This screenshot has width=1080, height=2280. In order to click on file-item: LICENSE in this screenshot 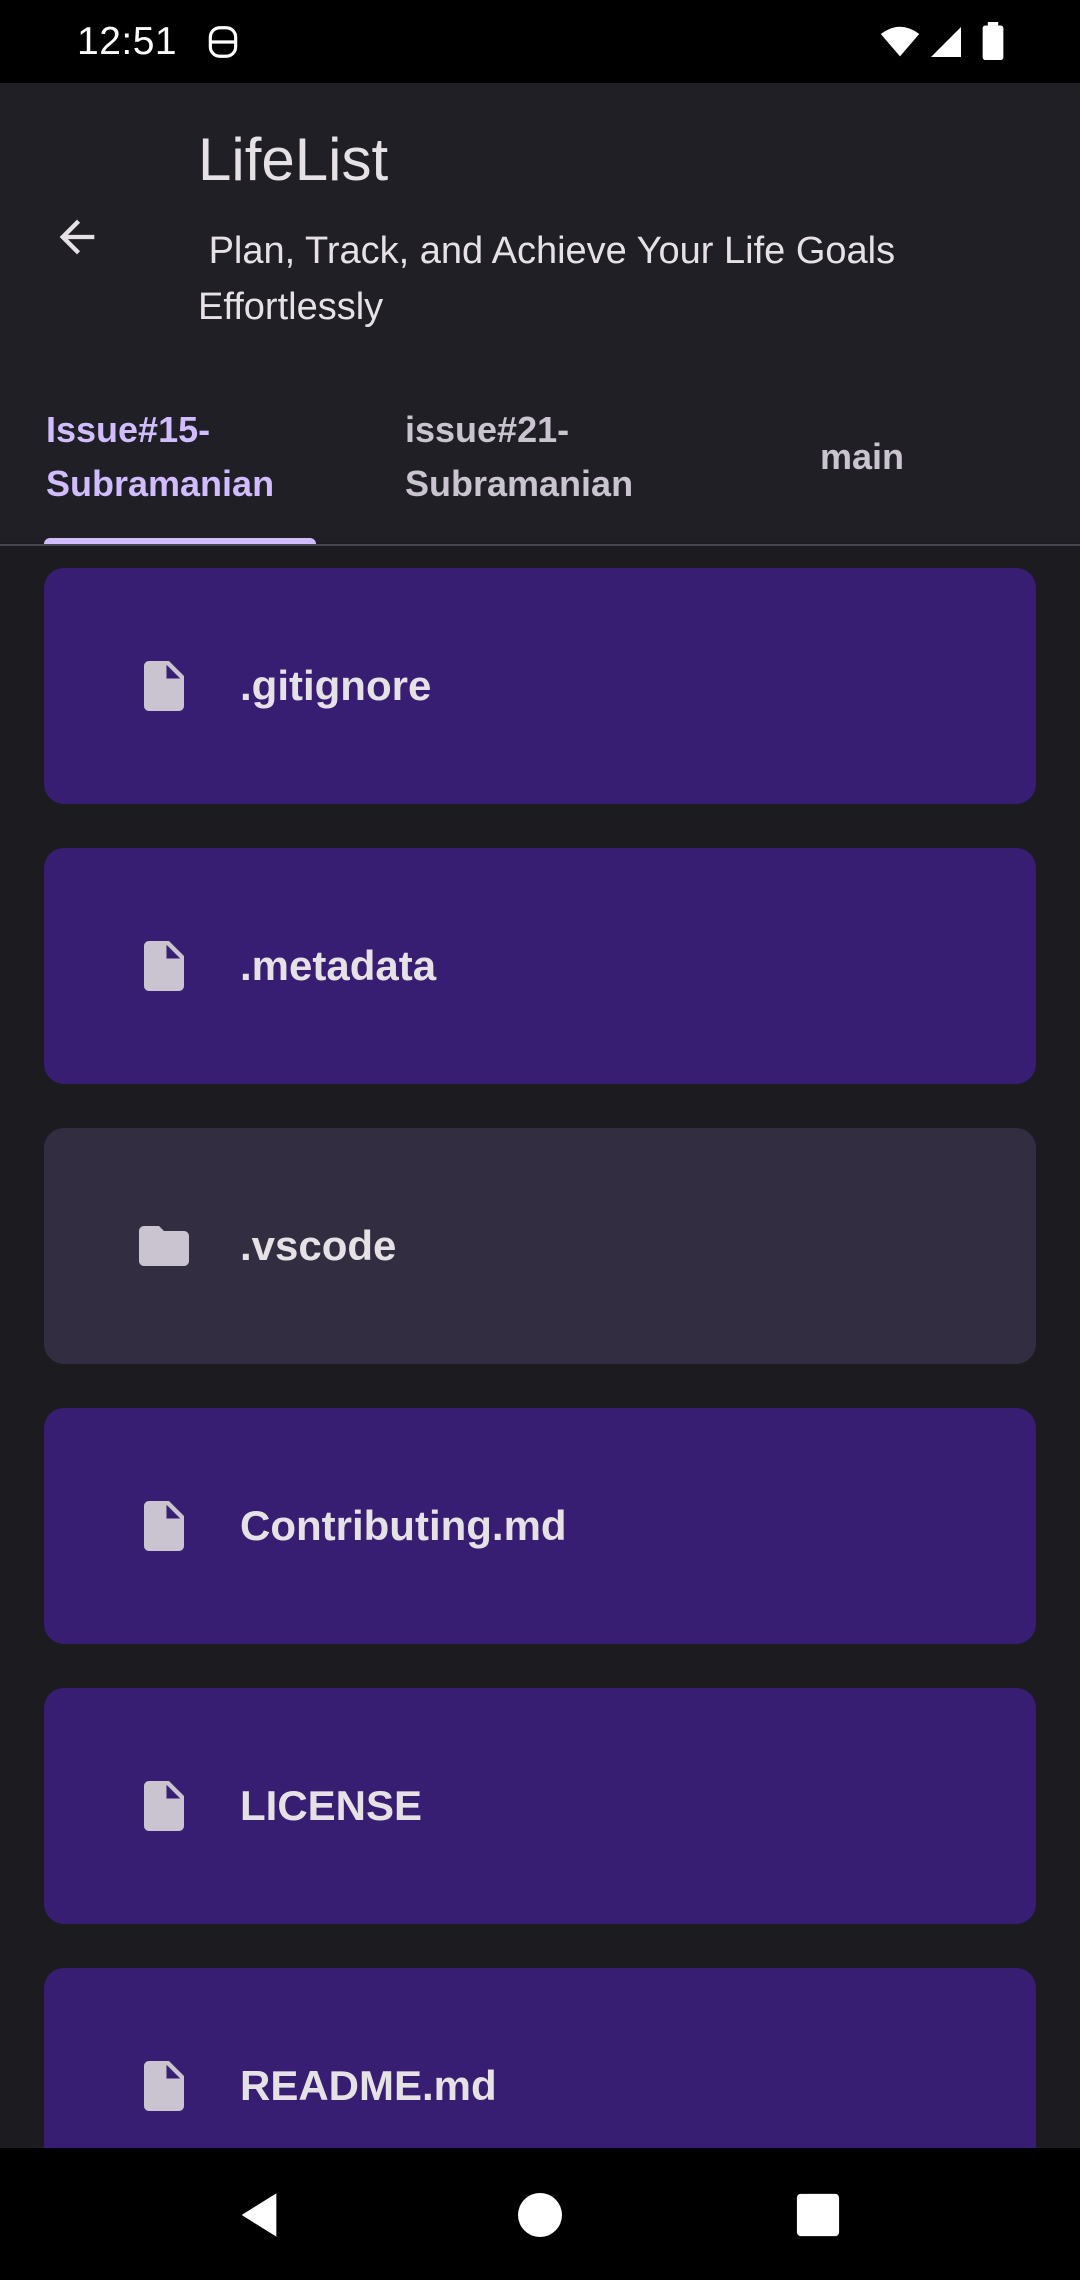, I will do `click(540, 1806)`.